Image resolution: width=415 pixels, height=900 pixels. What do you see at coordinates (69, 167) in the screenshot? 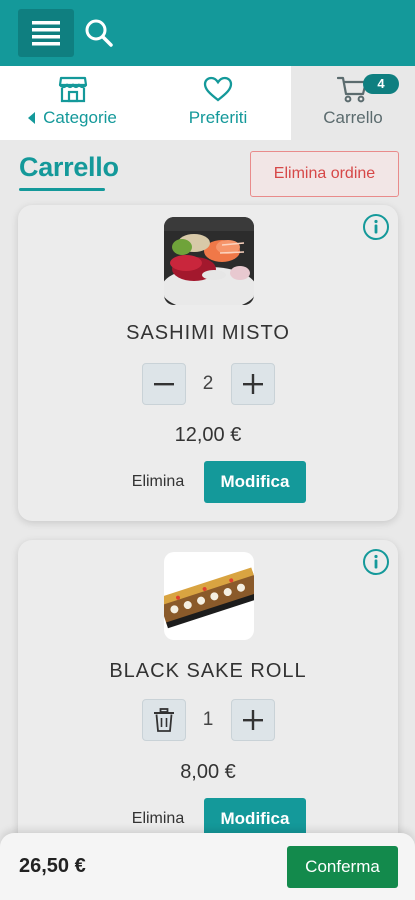
I see `page-title: Carrello` at bounding box center [69, 167].